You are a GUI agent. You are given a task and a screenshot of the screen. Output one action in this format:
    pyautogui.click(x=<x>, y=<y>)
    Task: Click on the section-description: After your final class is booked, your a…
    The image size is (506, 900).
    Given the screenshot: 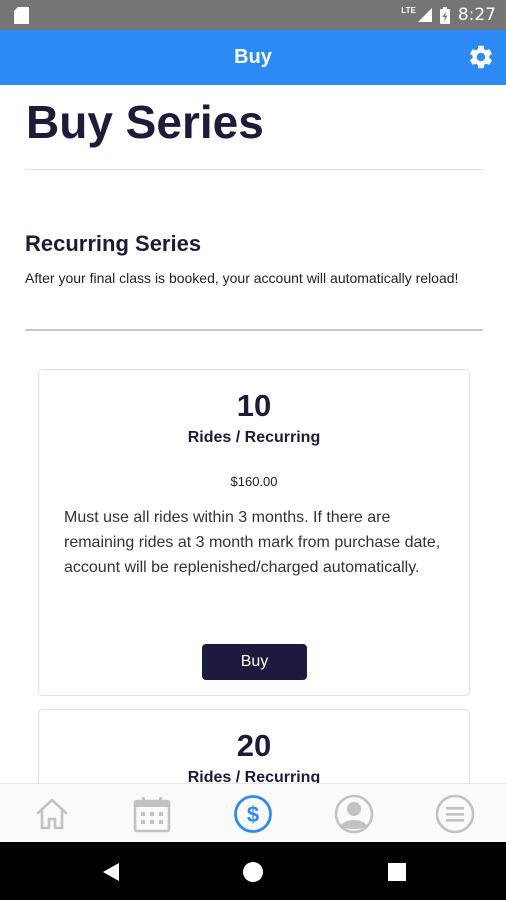 What is the action you would take?
    pyautogui.click(x=242, y=278)
    